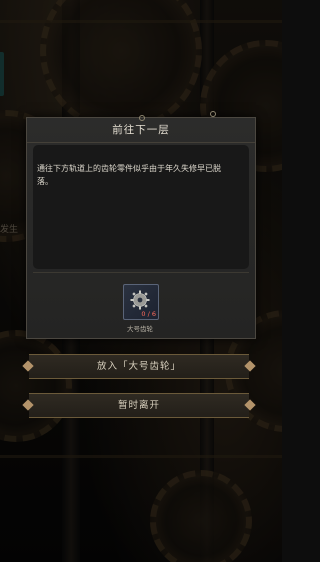 Image resolution: width=320 pixels, height=562 pixels. I want to click on item-slot-large-gear: 0 / 6, so click(141, 302).